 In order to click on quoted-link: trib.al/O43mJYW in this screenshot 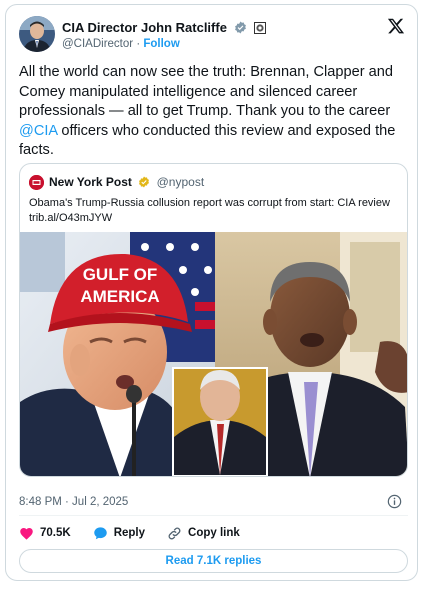, I will do `click(215, 218)`.